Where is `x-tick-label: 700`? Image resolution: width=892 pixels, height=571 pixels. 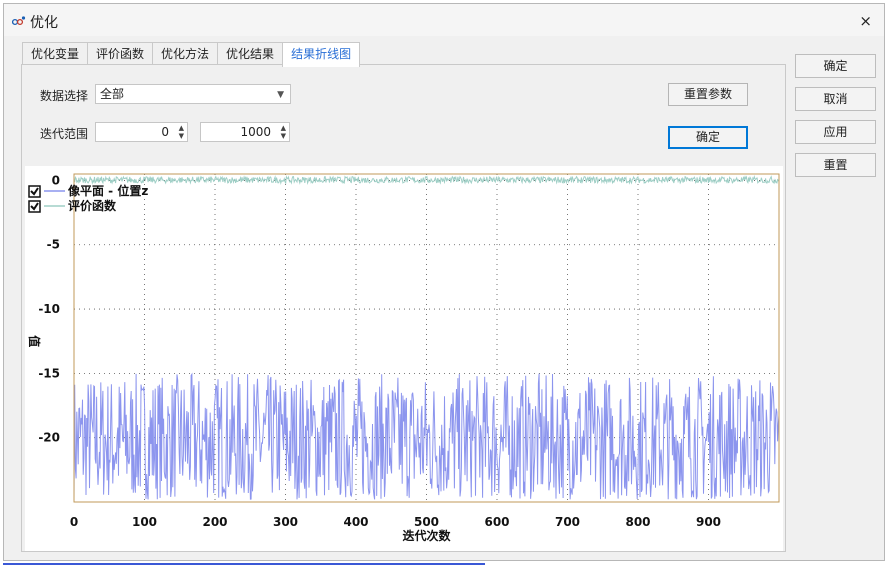 x-tick-label: 700 is located at coordinates (567, 522).